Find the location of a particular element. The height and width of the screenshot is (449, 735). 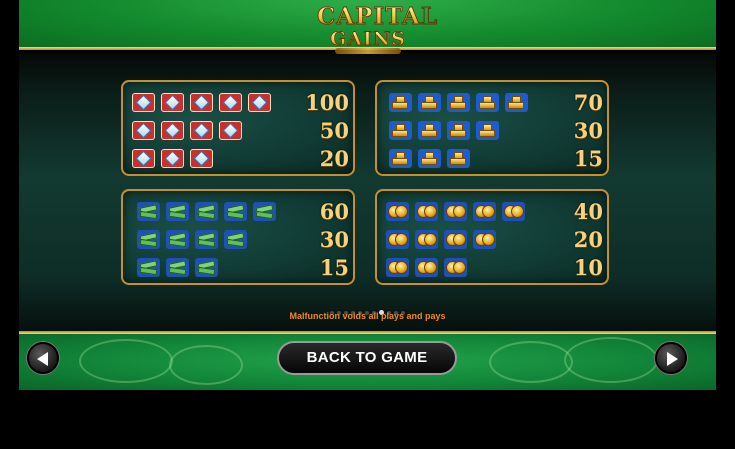

paytable-panel-diamond: 100 50 20 is located at coordinates (238, 128).